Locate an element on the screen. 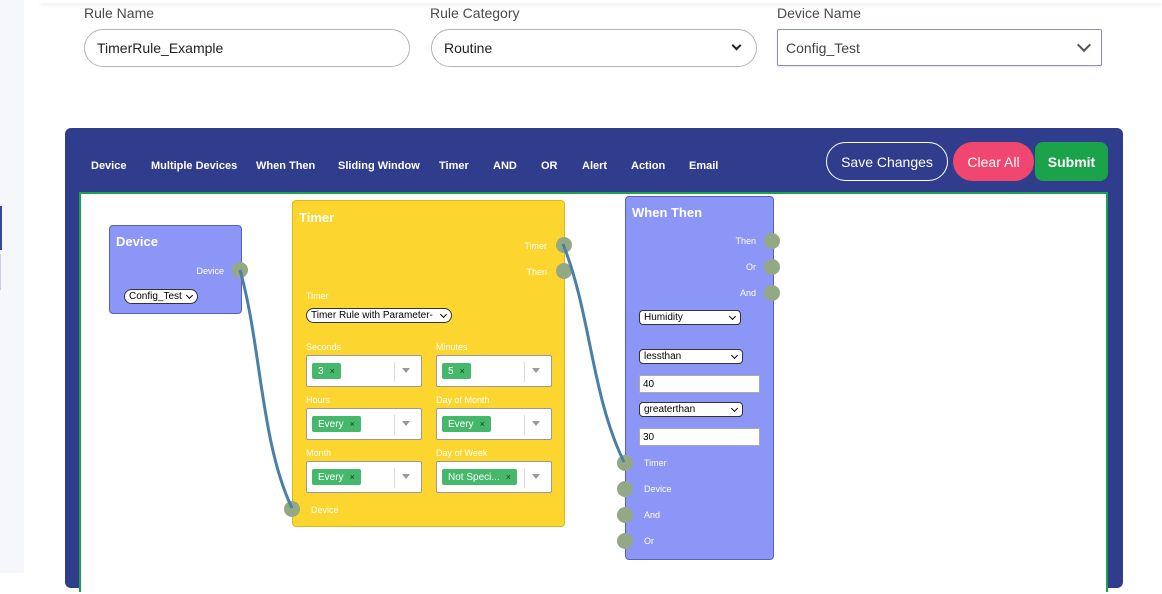 This screenshot has height=594, width=1162. device-name-value: Config_Test is located at coordinates (823, 47).